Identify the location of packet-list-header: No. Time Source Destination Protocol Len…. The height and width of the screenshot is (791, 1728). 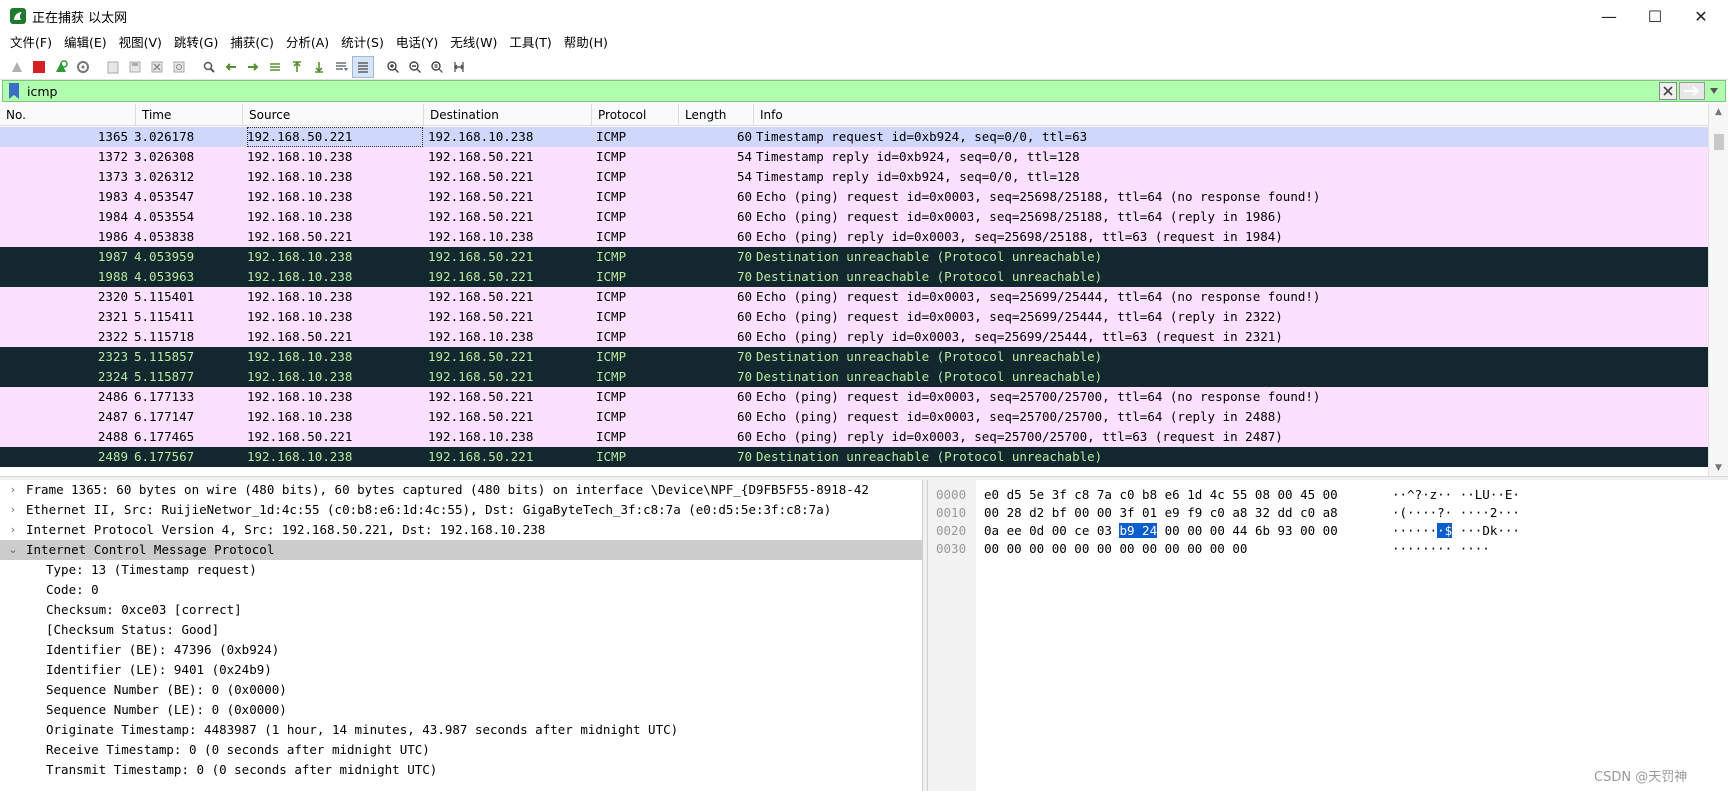
(854, 115).